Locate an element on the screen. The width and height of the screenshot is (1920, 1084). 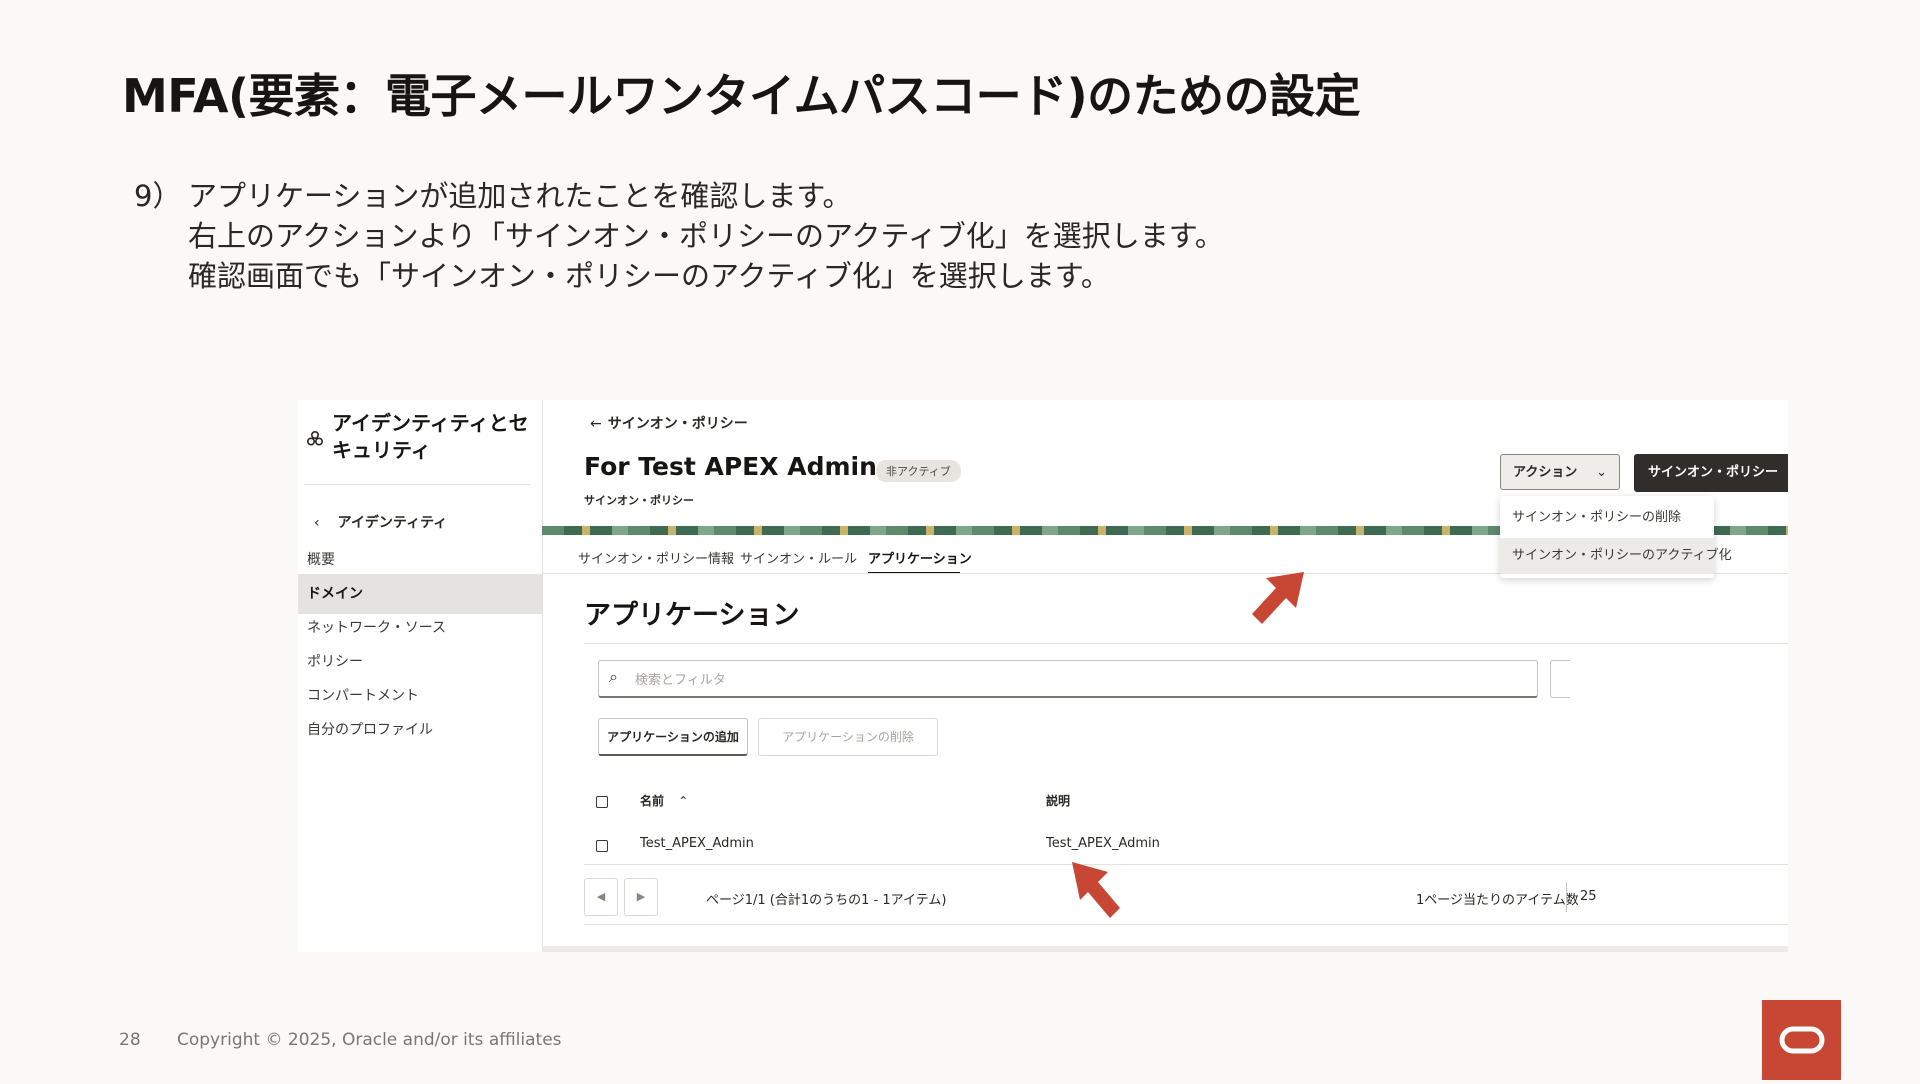
page-subtitle: サインオン・ポリシー is located at coordinates (639, 500).